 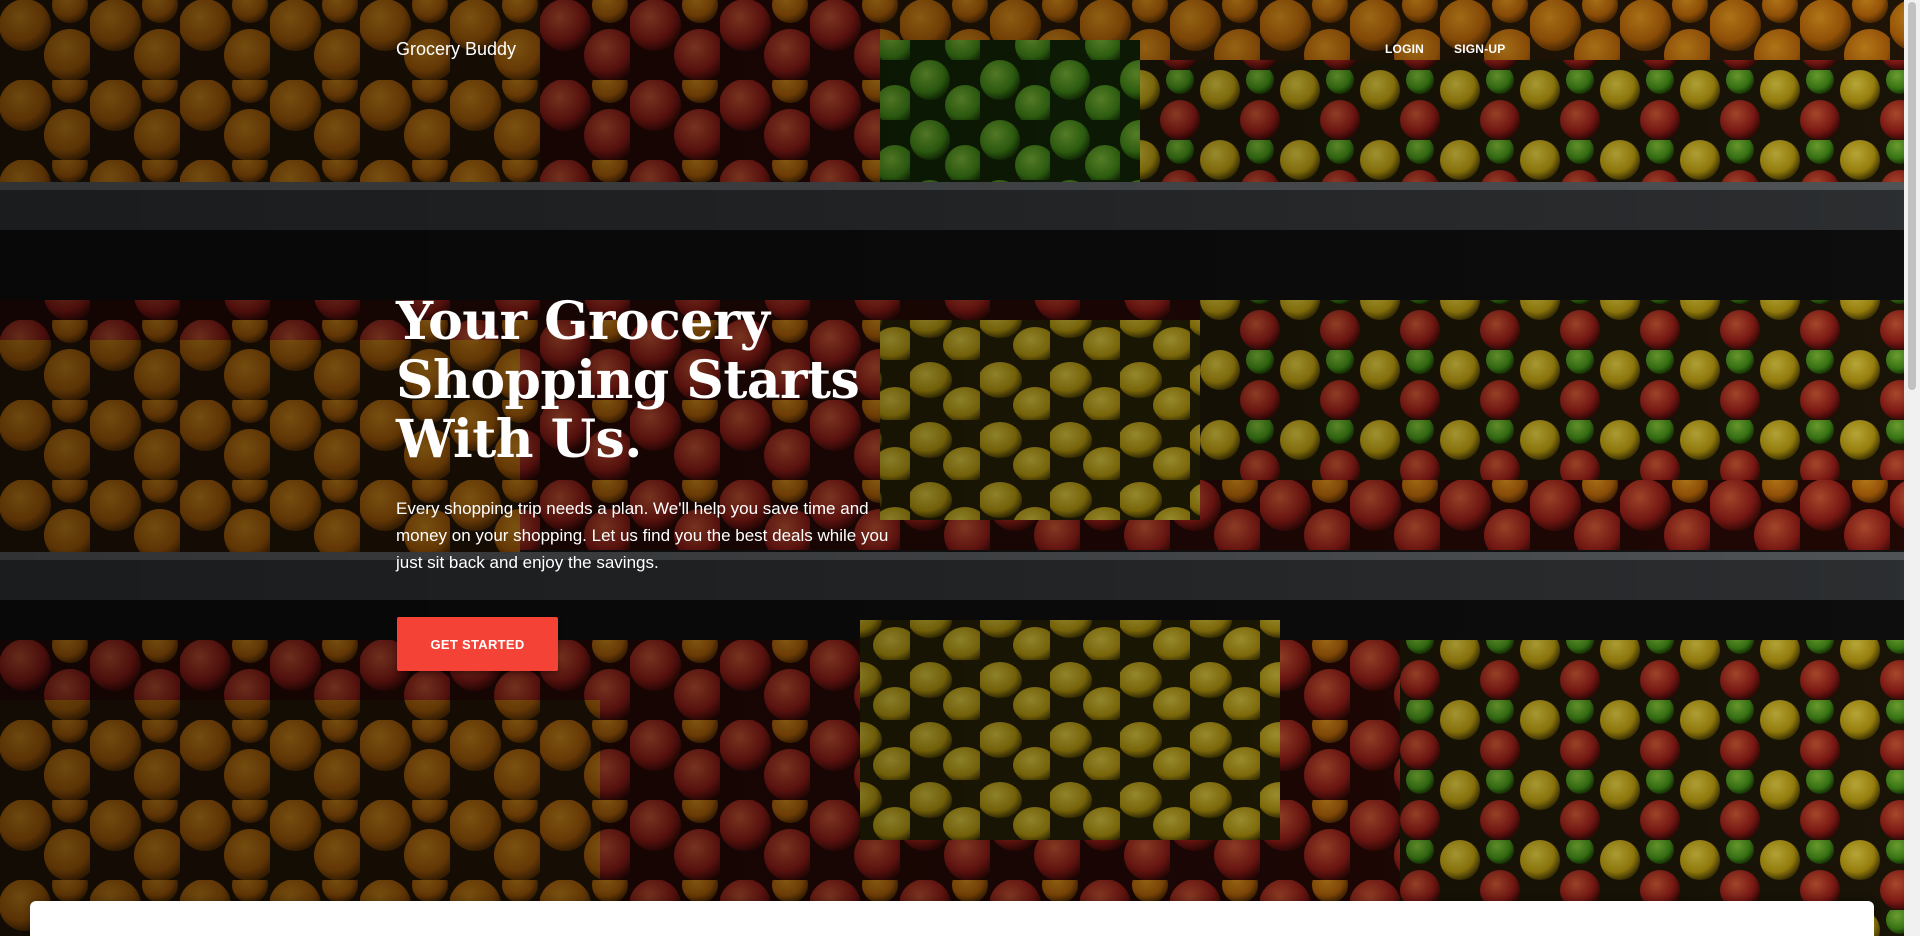 What do you see at coordinates (952, 918) in the screenshot?
I see `main-content-card` at bounding box center [952, 918].